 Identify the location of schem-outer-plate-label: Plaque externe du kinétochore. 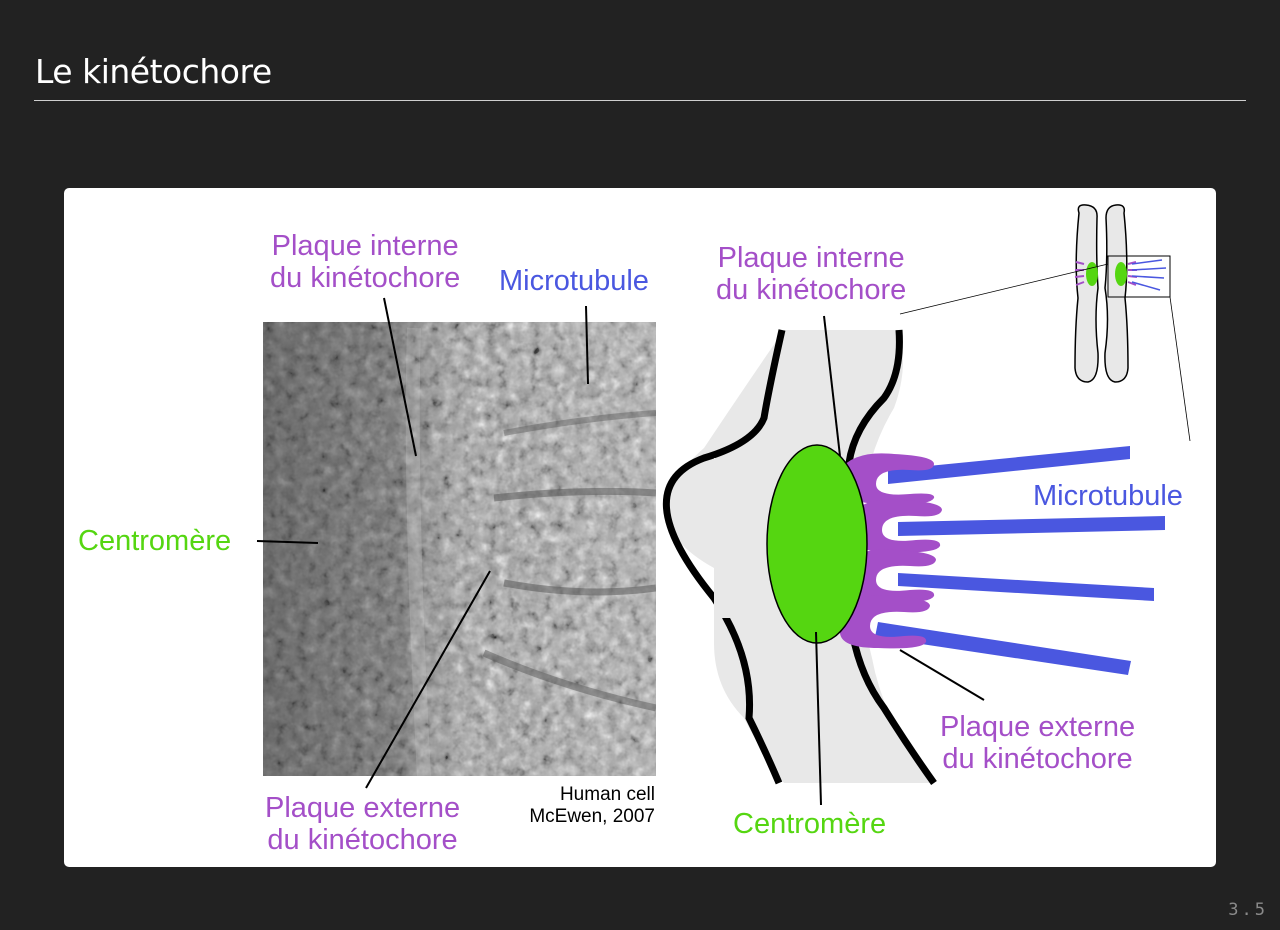
(1037, 743).